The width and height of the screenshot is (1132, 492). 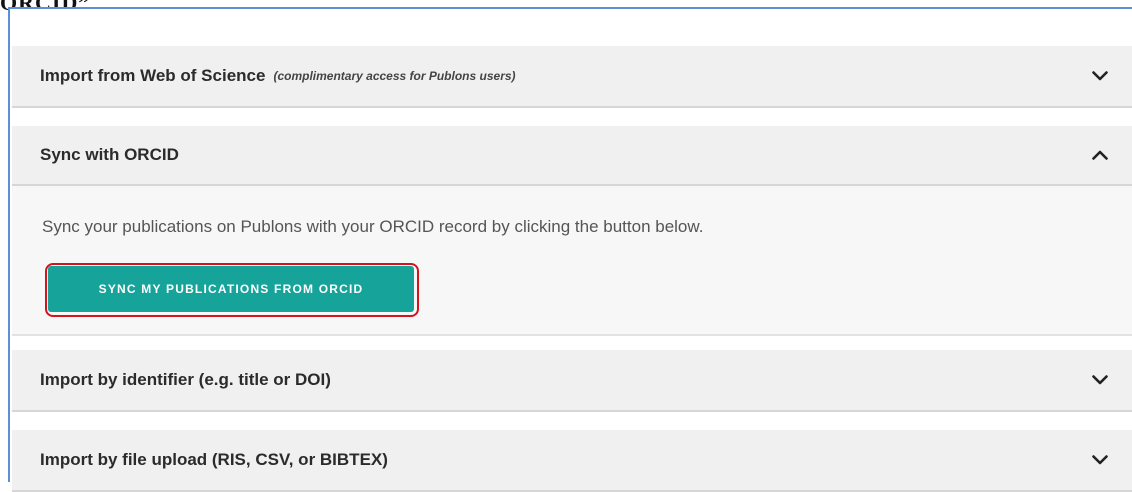 I want to click on panel-import-identifier-title: Import by identifier (e.g. title or DOI), so click(x=185, y=379).